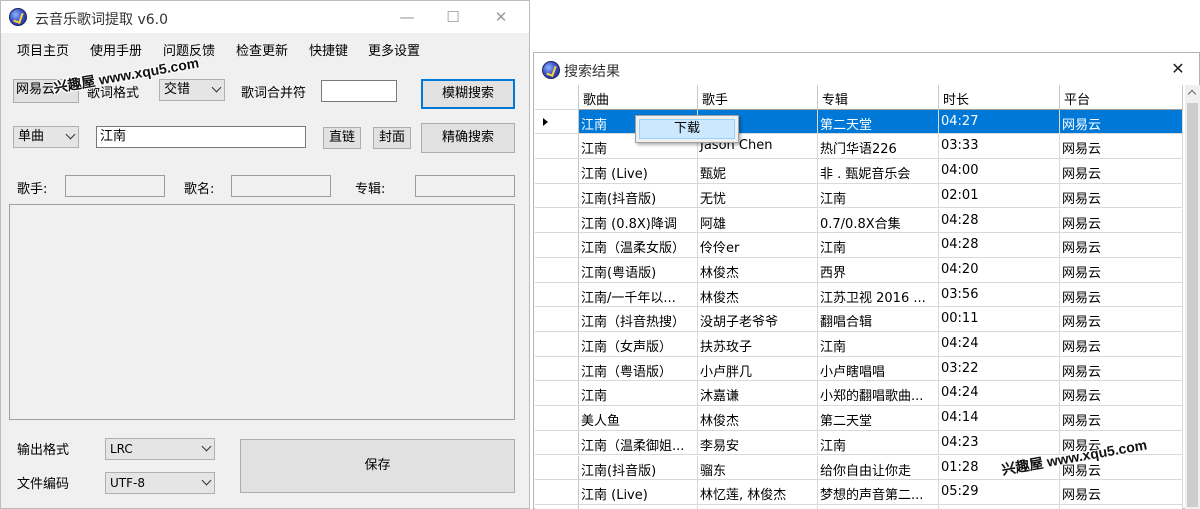  I want to click on table-row: 江南(抖音版) 无忧 江南 02:01 网易云, so click(859, 196).